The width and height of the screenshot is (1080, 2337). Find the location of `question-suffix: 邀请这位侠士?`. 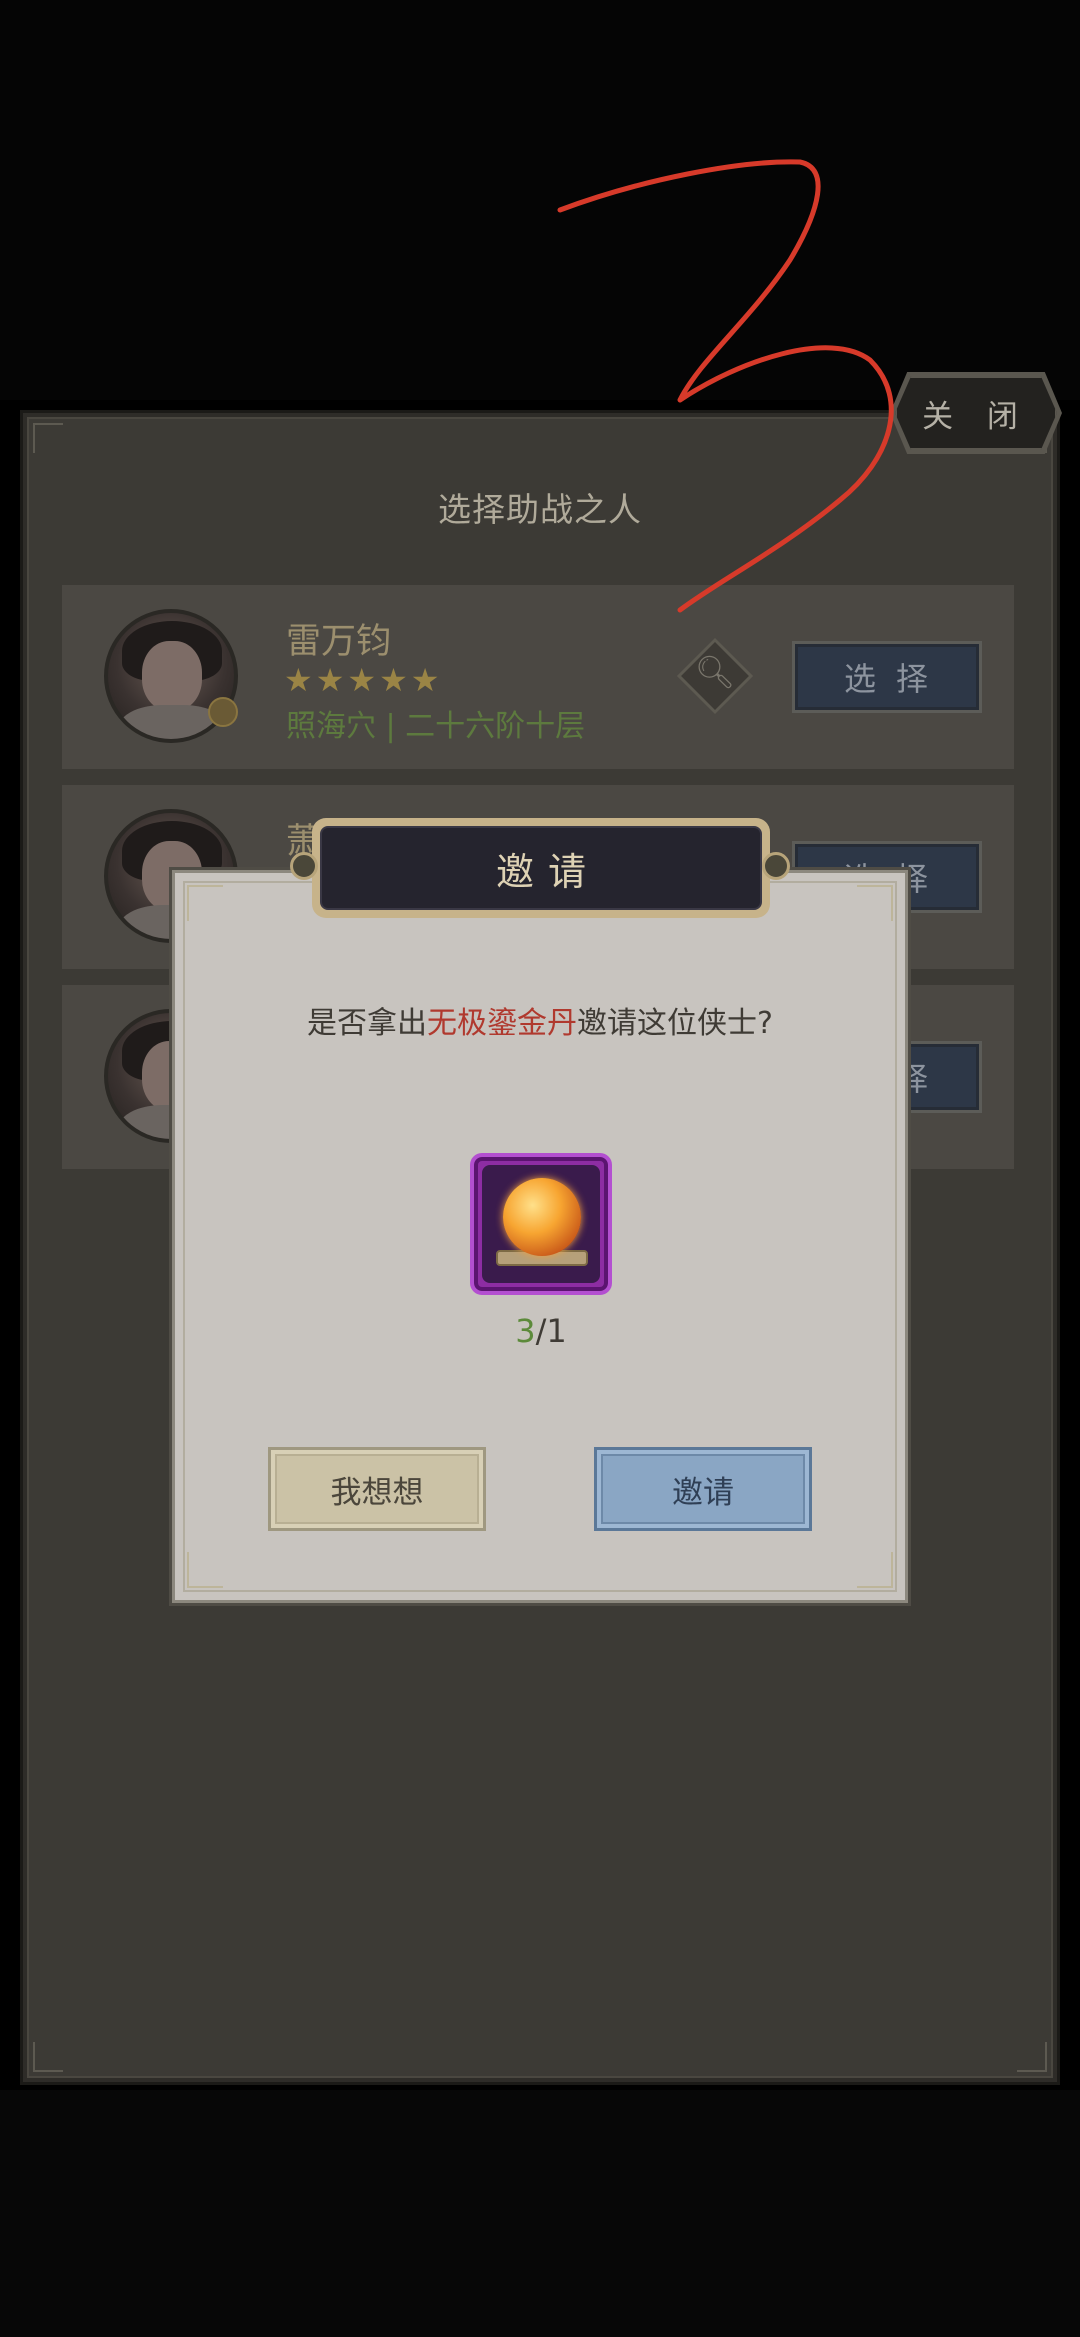

question-suffix: 邀请这位侠士? is located at coordinates (675, 1023).